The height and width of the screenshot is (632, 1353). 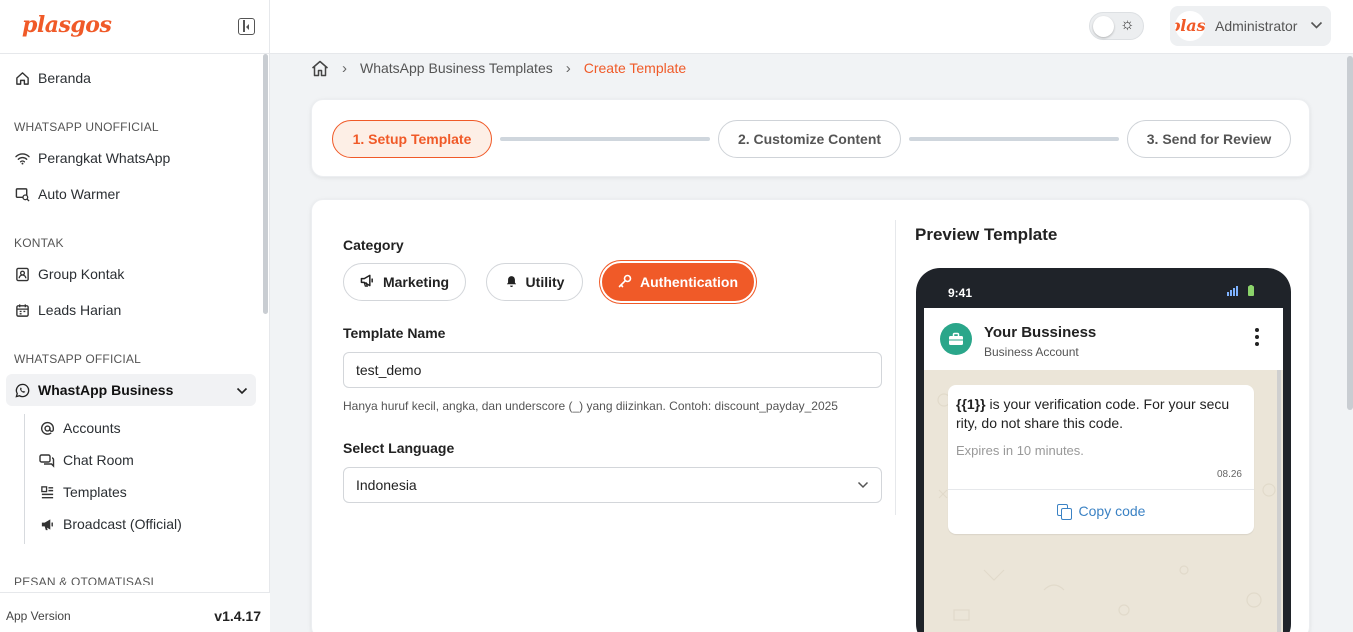 What do you see at coordinates (389, 370) in the screenshot?
I see `template-name-value: test_demo` at bounding box center [389, 370].